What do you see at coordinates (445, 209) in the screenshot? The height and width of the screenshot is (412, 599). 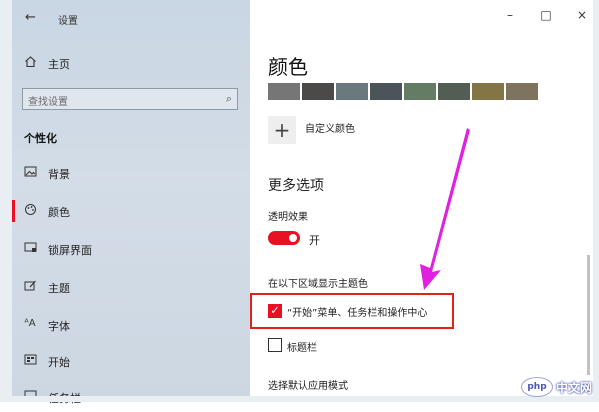 I see `annotation-arrow` at bounding box center [445, 209].